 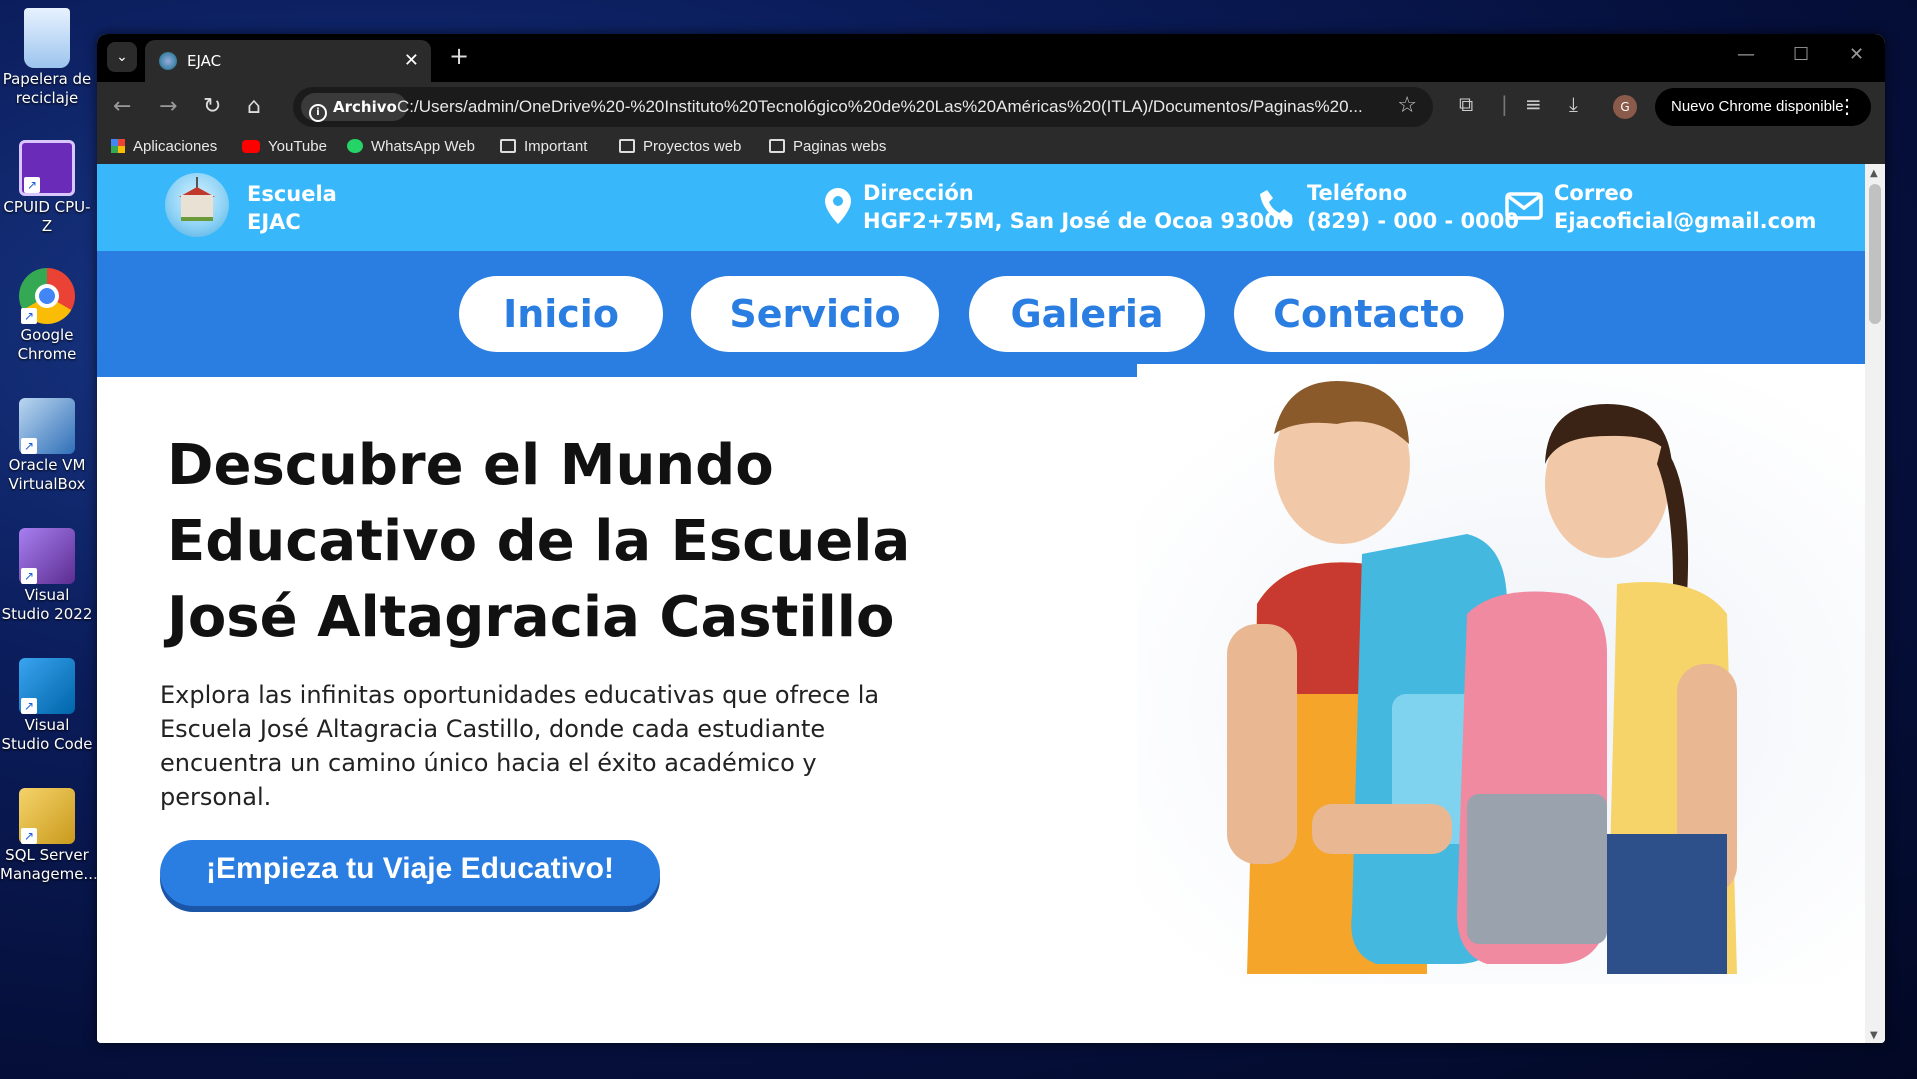 I want to click on close-tab-icon: ✕, so click(x=411, y=60).